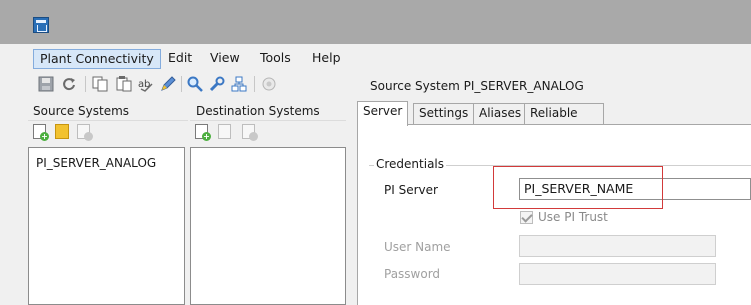  What do you see at coordinates (617, 274) in the screenshot?
I see `password-input` at bounding box center [617, 274].